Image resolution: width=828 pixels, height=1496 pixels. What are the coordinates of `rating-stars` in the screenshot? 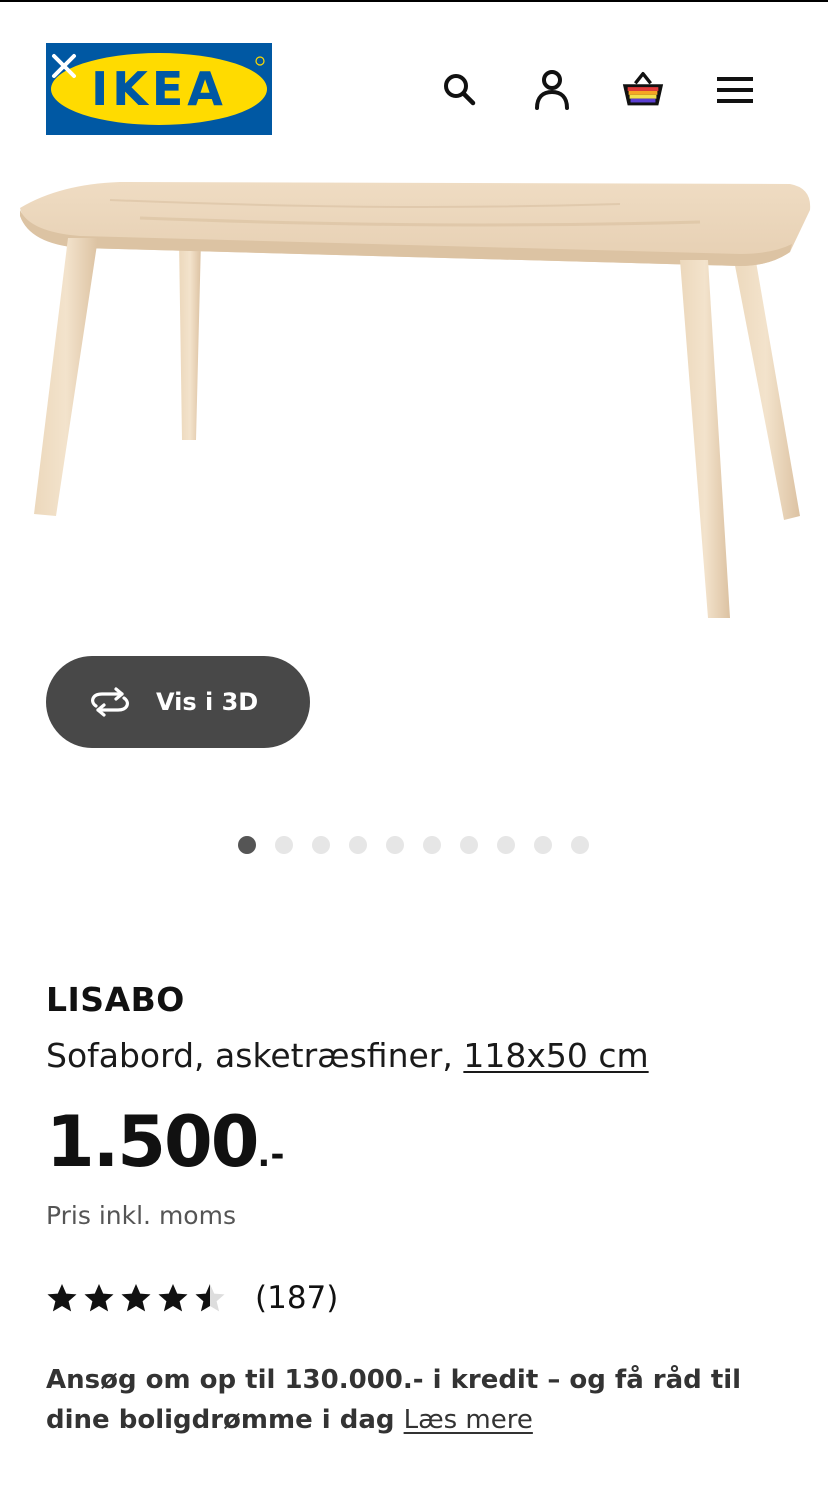 It's located at (138, 1298).